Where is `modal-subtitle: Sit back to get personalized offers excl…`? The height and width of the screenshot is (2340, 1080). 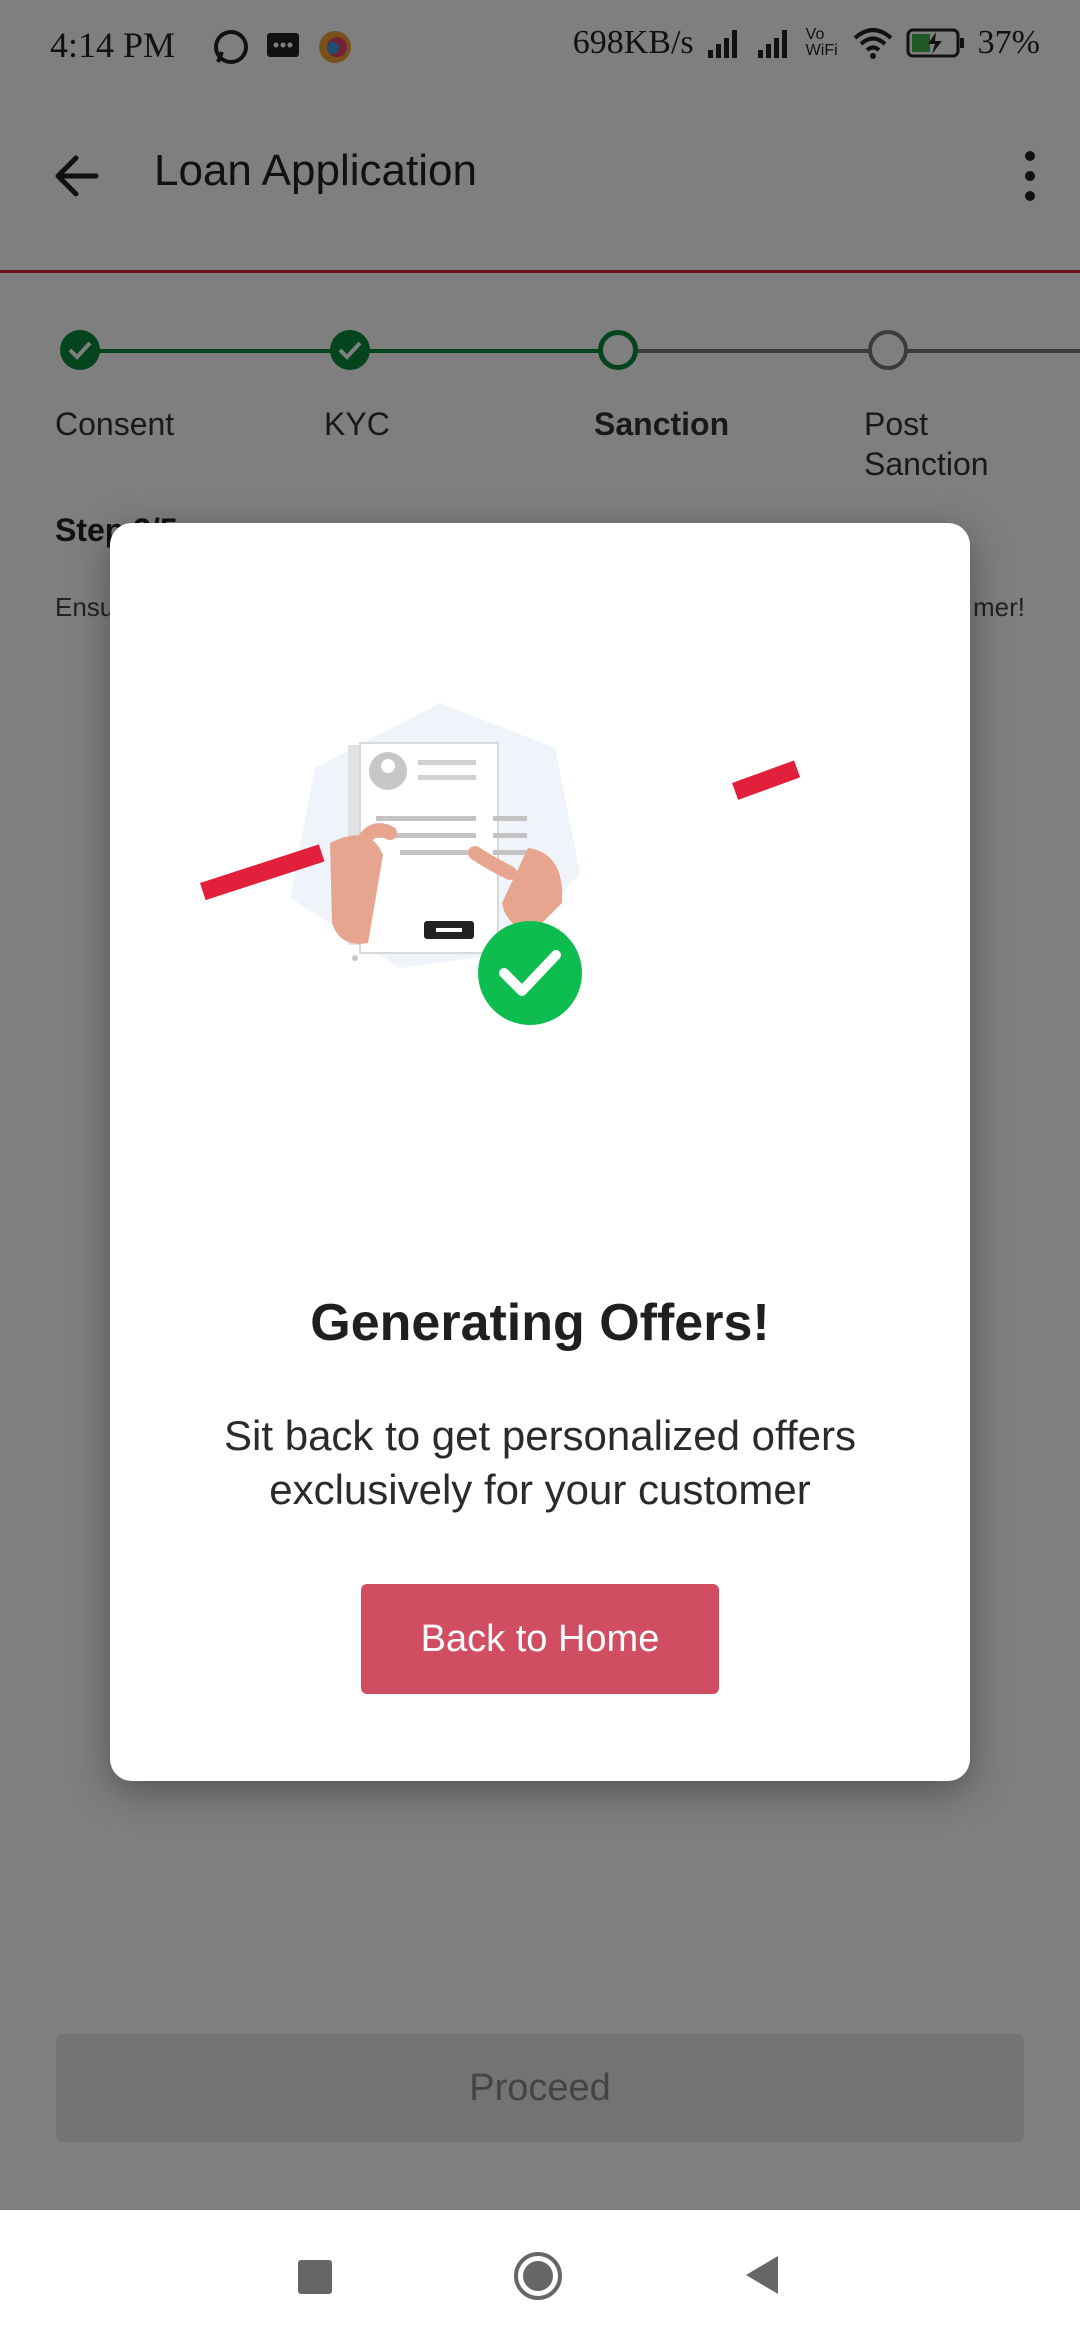
modal-subtitle: Sit back to get personalized offers excl… is located at coordinates (540, 1462).